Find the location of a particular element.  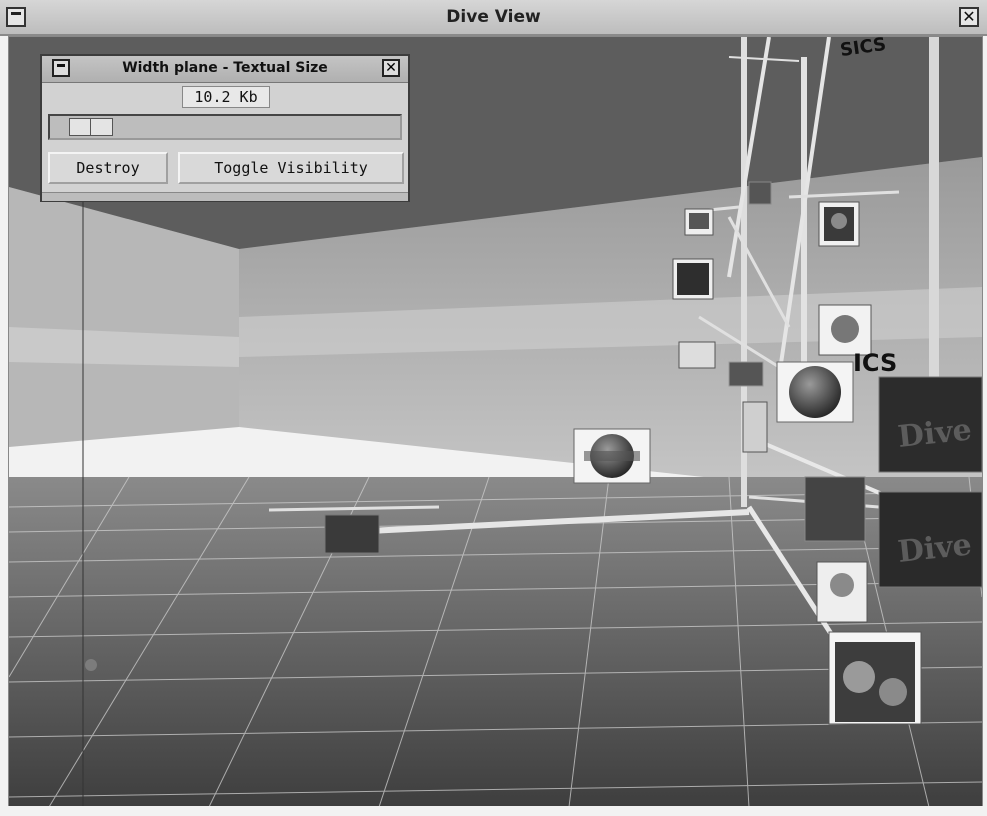

window-close-icon: ✕ is located at coordinates (969, 17).